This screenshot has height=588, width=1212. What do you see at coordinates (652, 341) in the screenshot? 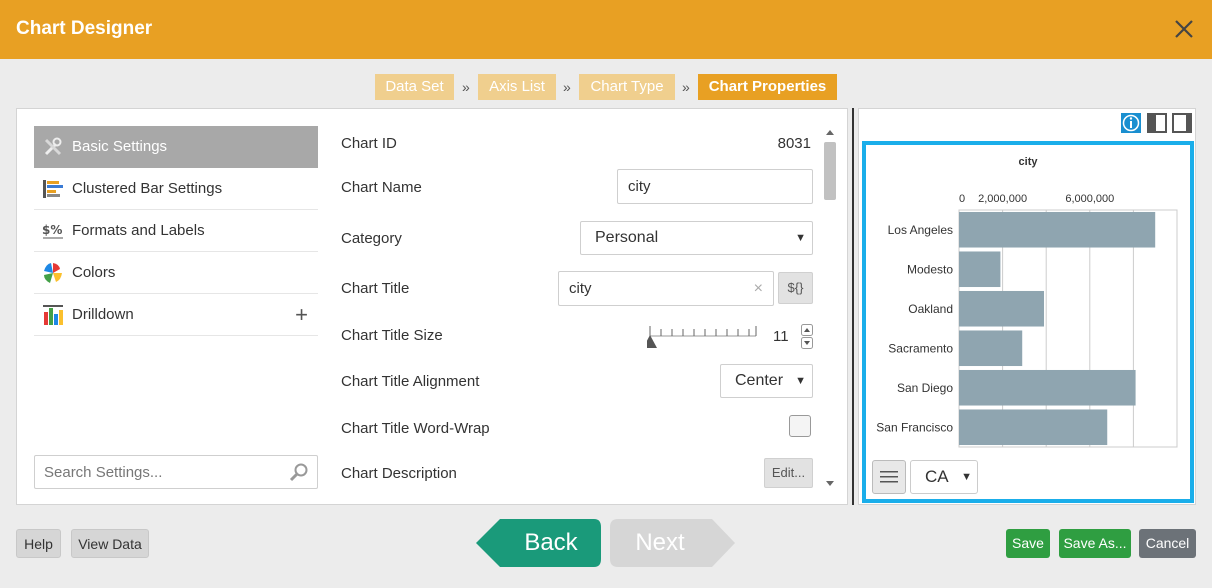
I see `slider-thumb` at bounding box center [652, 341].